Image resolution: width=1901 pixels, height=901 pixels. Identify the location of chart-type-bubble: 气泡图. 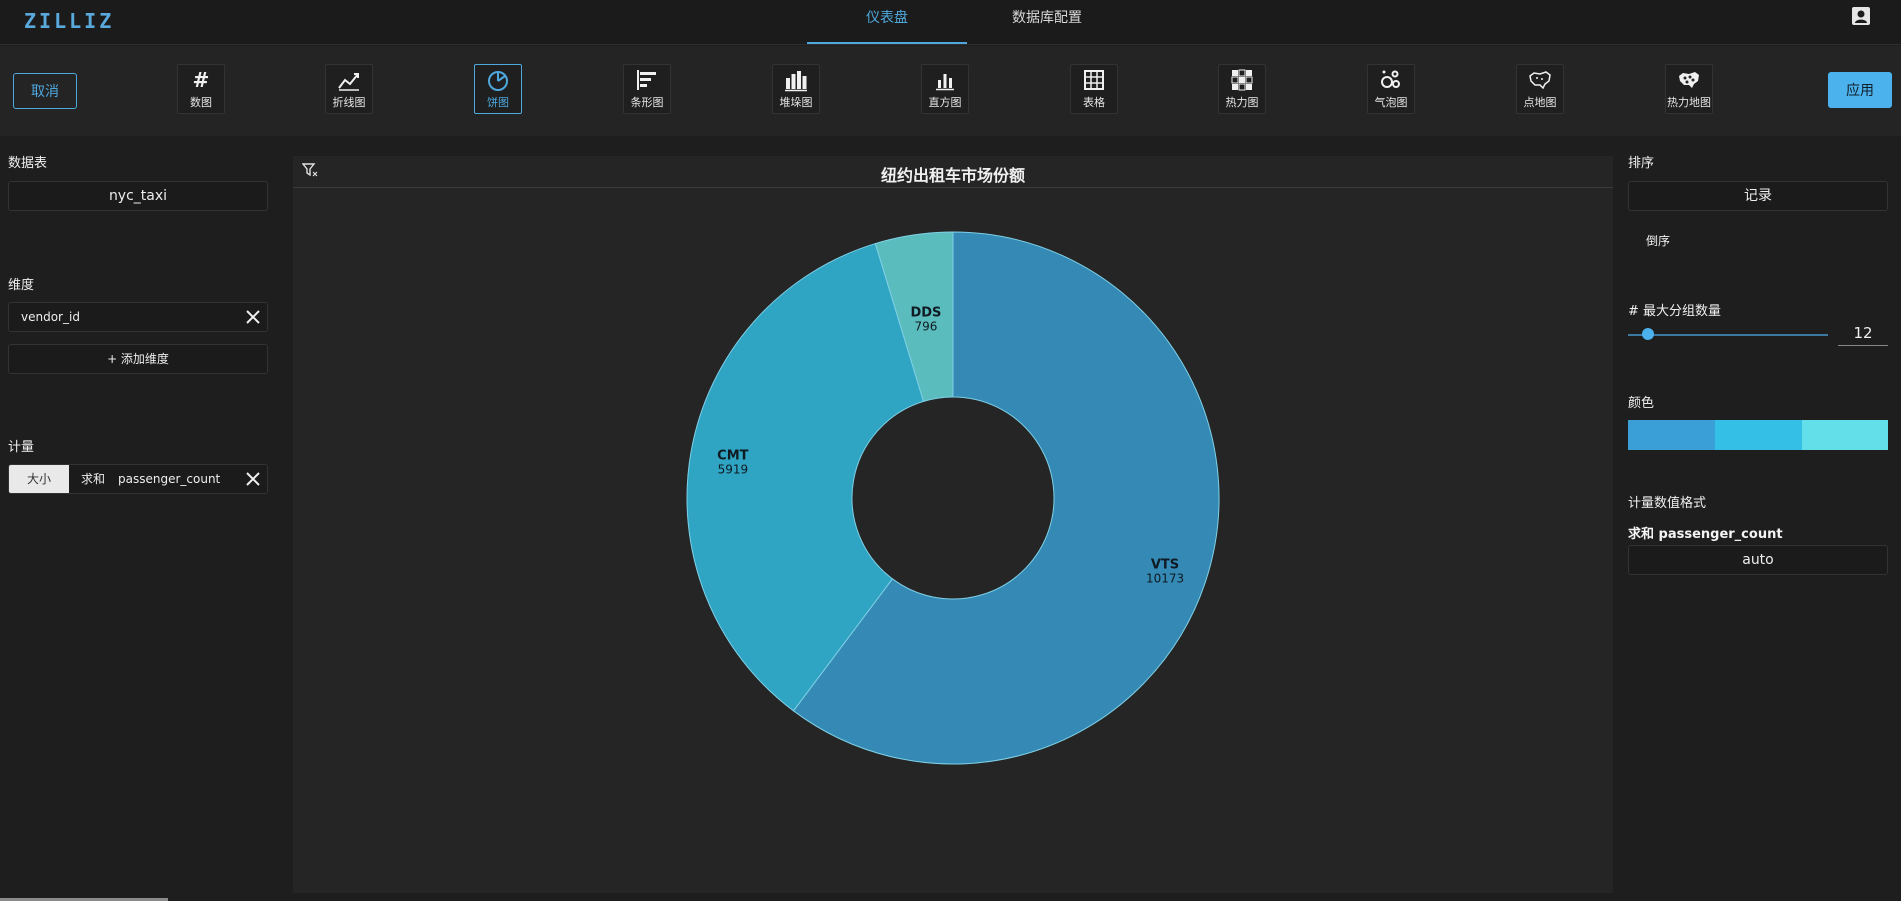
(1391, 89).